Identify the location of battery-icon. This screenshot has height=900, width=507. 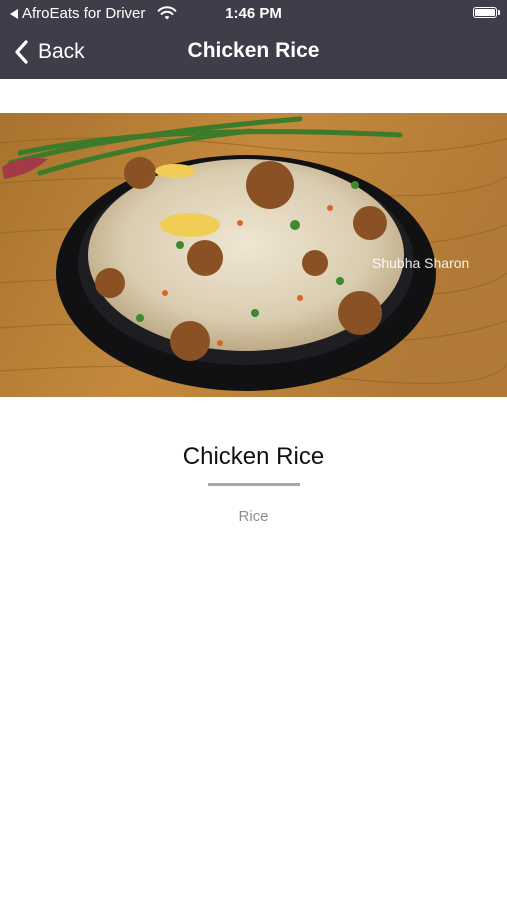
(486, 12).